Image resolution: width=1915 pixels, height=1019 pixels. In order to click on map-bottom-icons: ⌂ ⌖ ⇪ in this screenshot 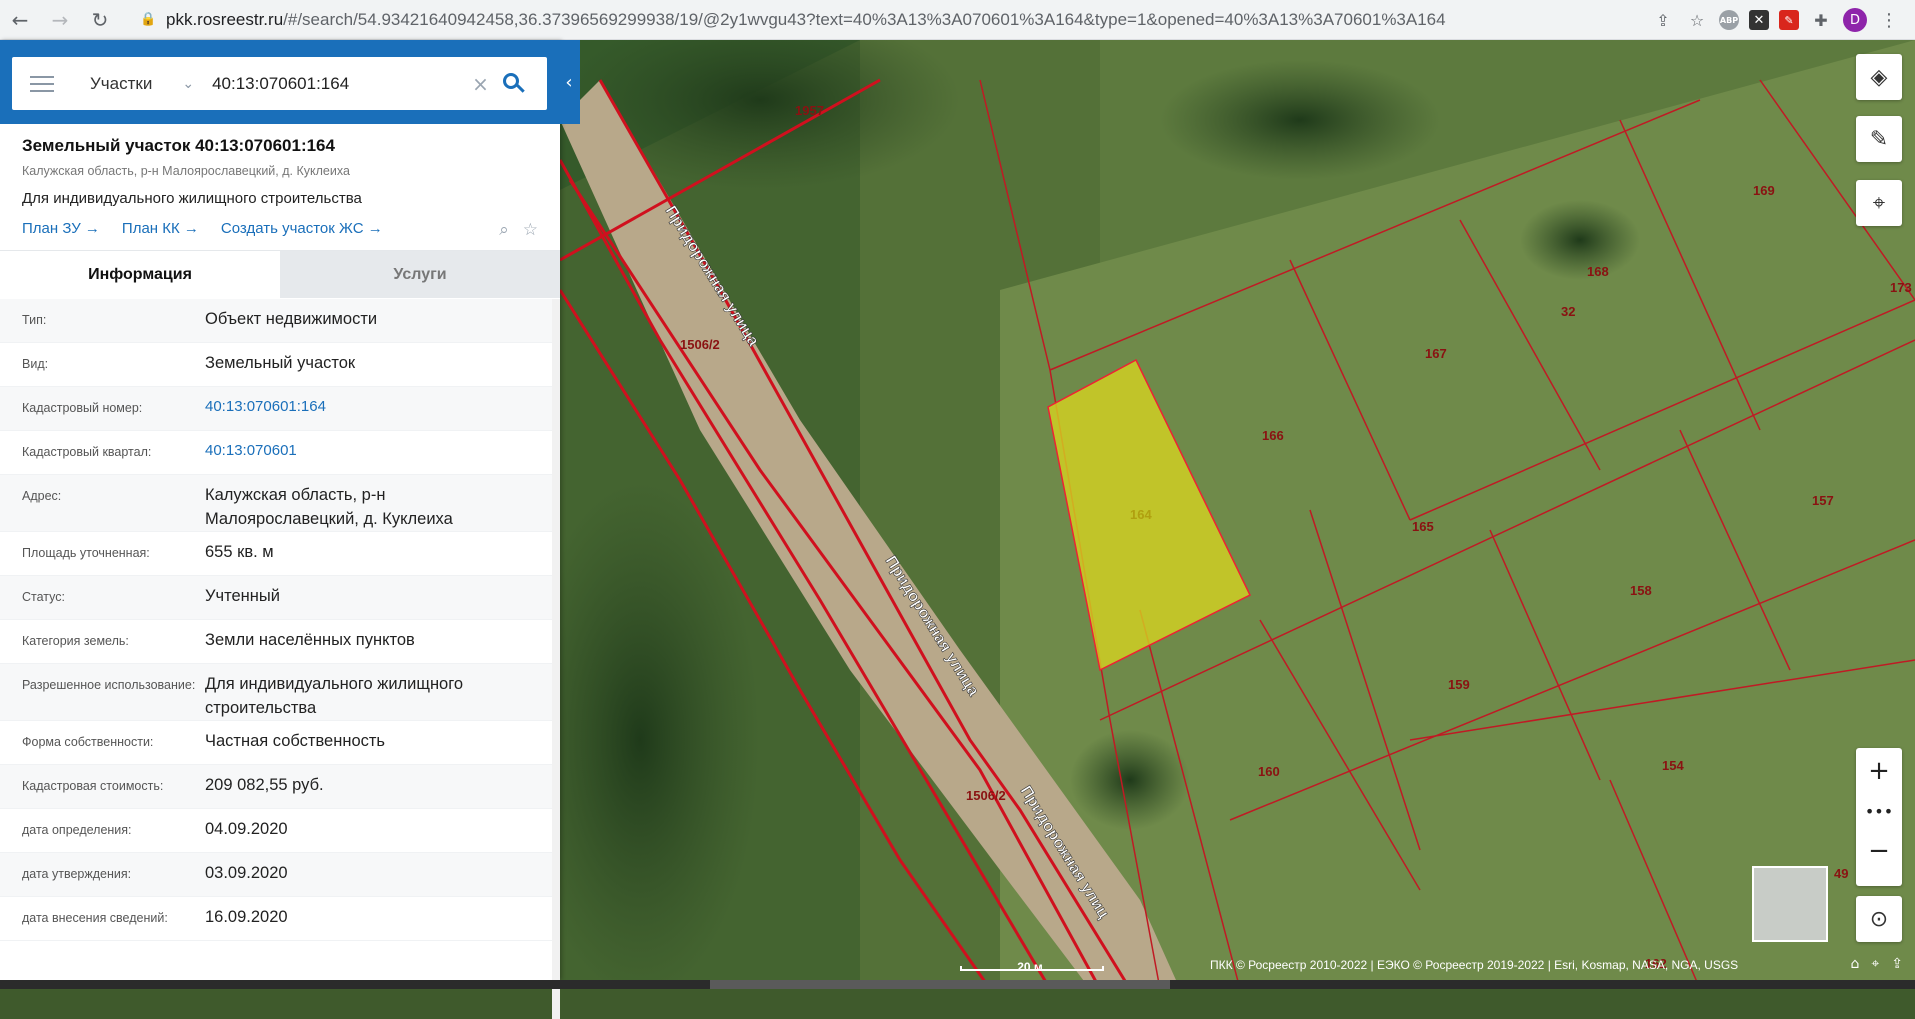, I will do `click(1876, 964)`.